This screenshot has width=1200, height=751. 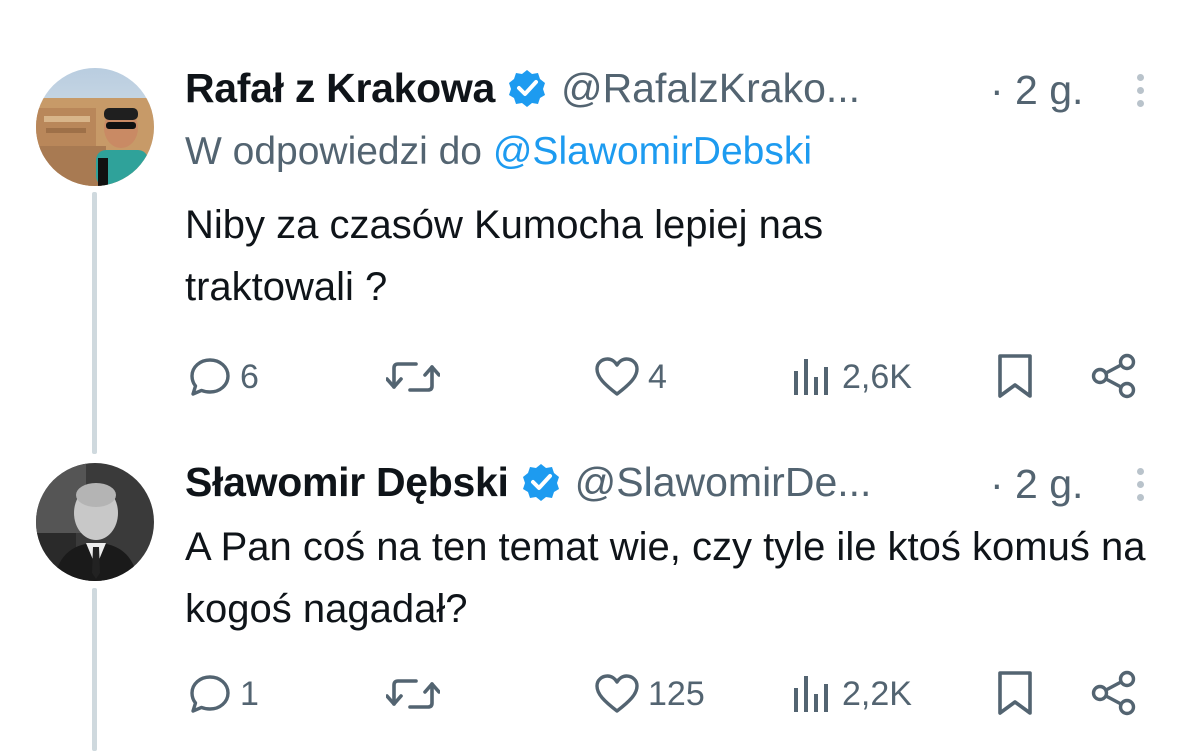 I want to click on reply-count: 6, so click(x=249, y=376).